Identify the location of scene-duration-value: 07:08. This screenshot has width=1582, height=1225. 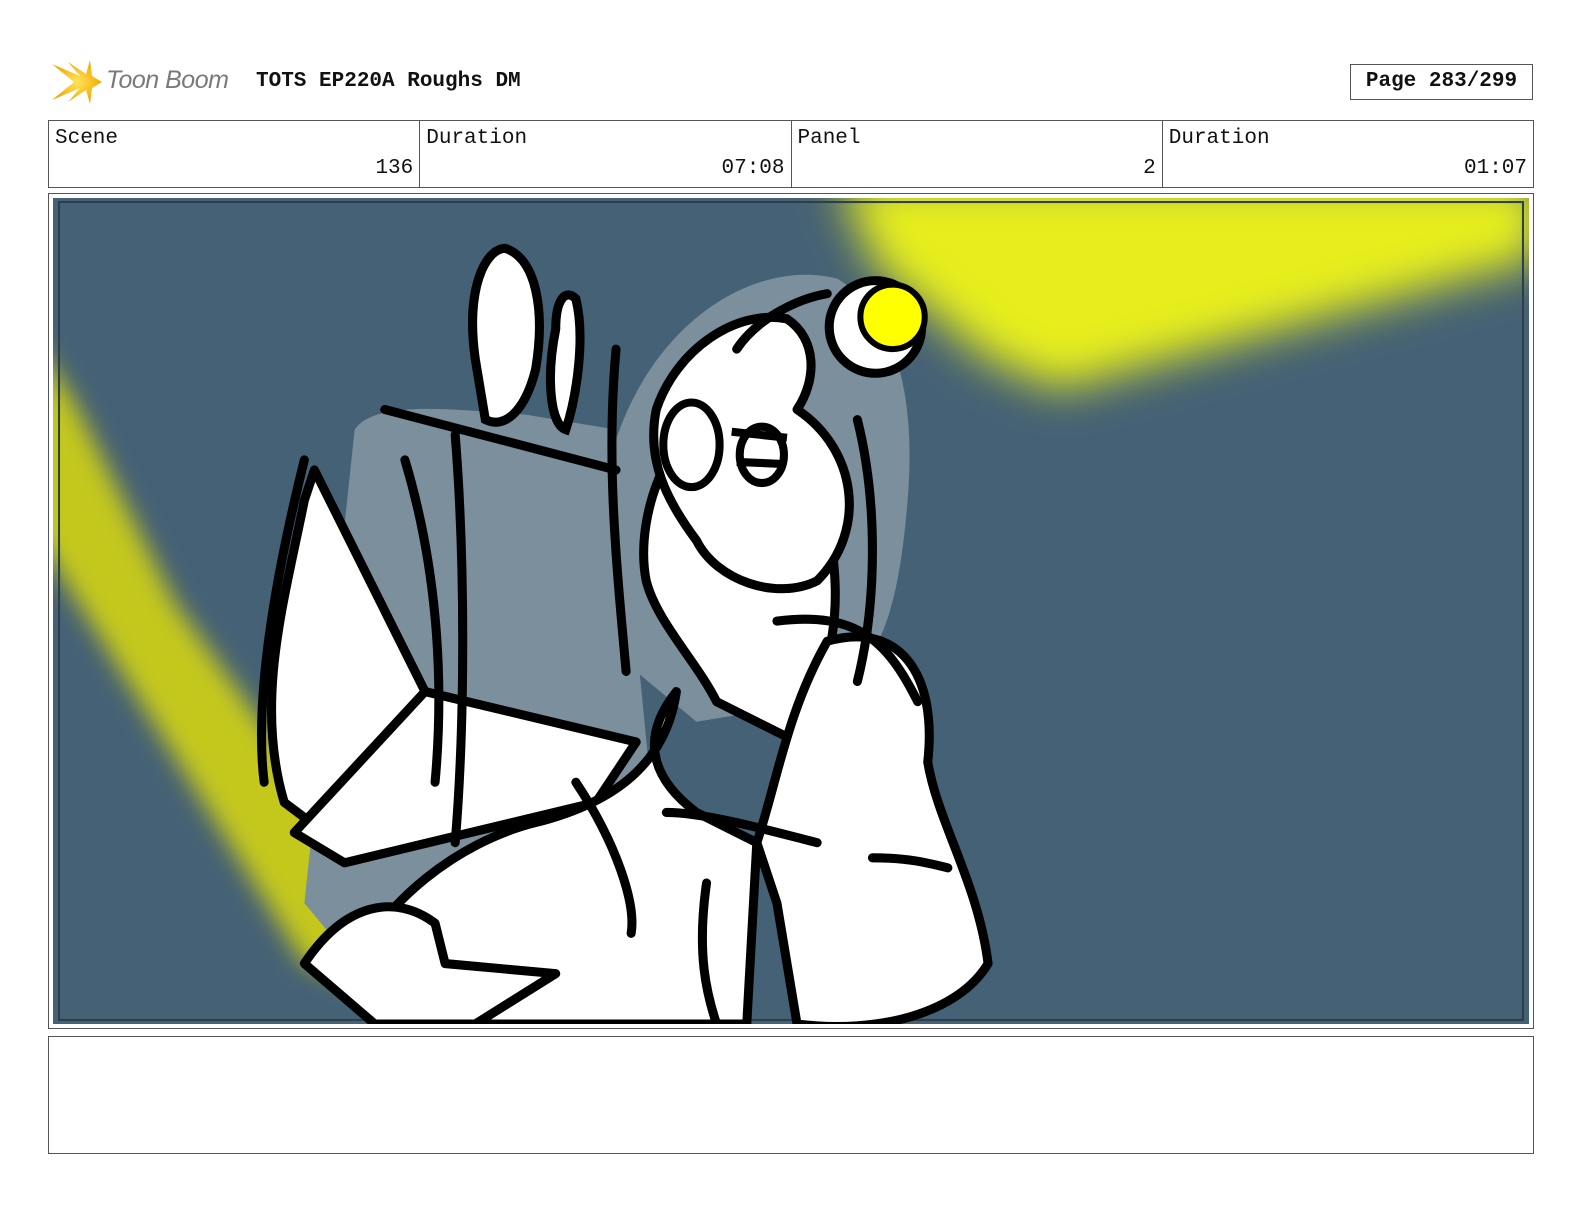
(753, 168).